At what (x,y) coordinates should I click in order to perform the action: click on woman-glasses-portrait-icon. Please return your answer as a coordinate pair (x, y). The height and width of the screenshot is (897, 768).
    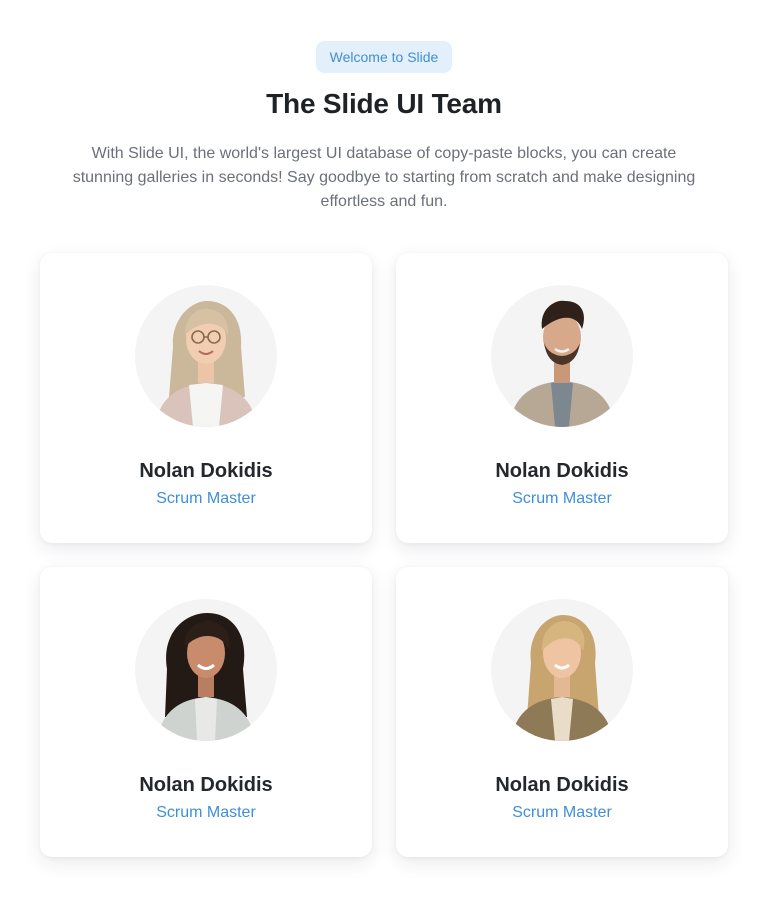
    Looking at the image, I should click on (206, 364).